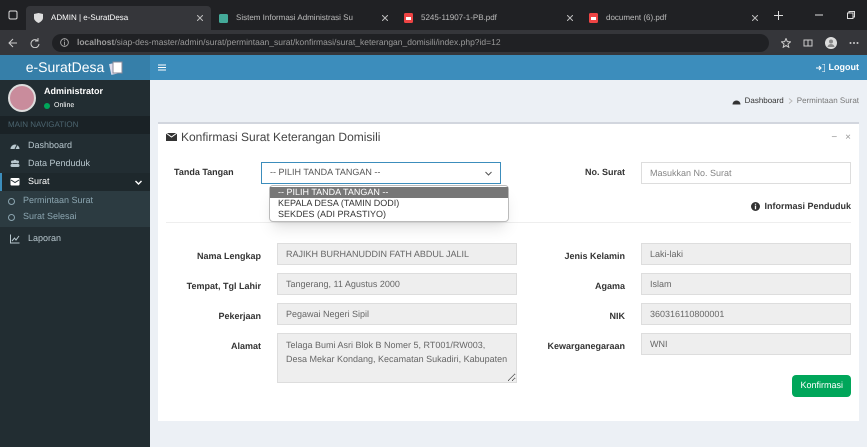 Image resolution: width=867 pixels, height=447 pixels. What do you see at coordinates (35, 43) in the screenshot?
I see `refresh-icon` at bounding box center [35, 43].